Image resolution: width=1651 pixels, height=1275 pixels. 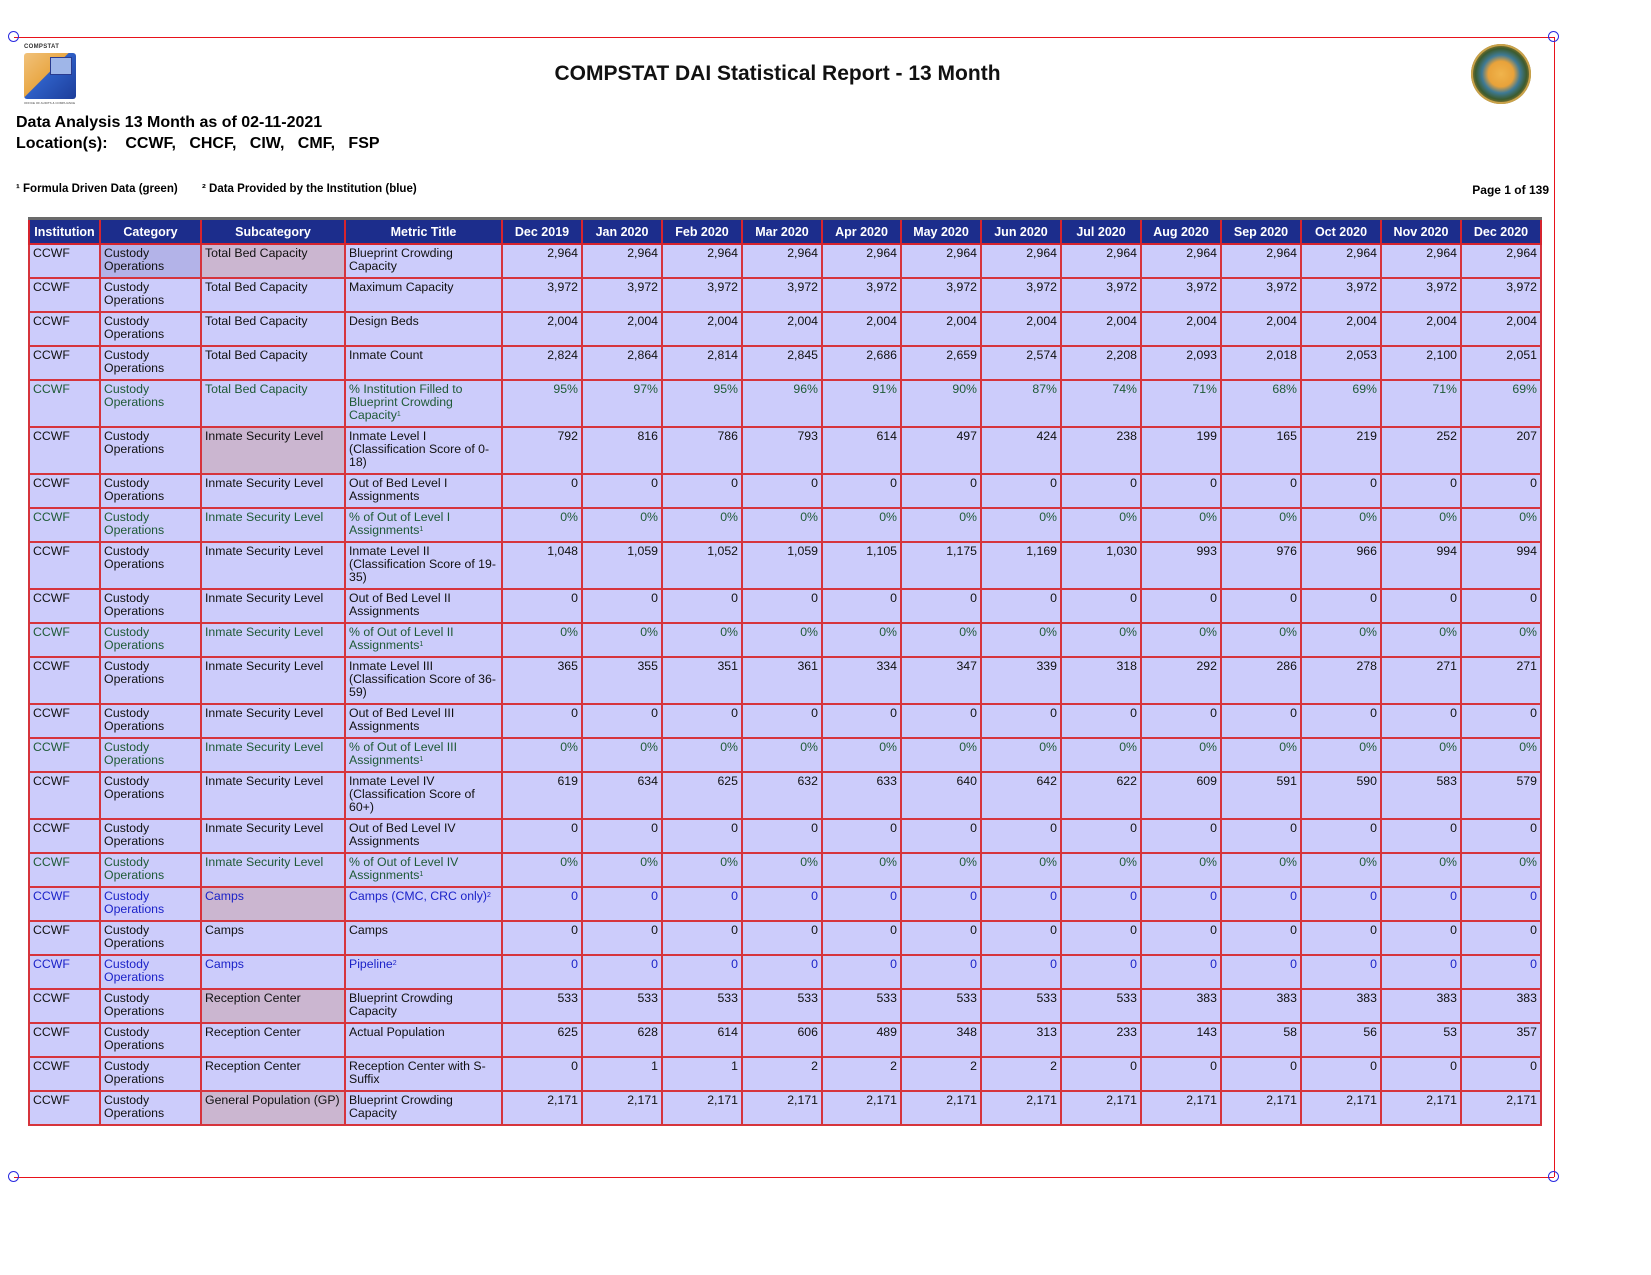 What do you see at coordinates (1261, 450) in the screenshot?
I see `value-cell: 165` at bounding box center [1261, 450].